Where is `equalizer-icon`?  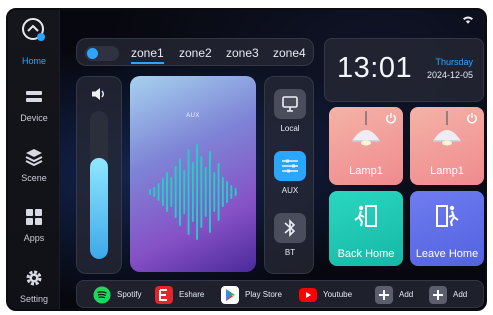
equalizer-icon is located at coordinates (290, 166).